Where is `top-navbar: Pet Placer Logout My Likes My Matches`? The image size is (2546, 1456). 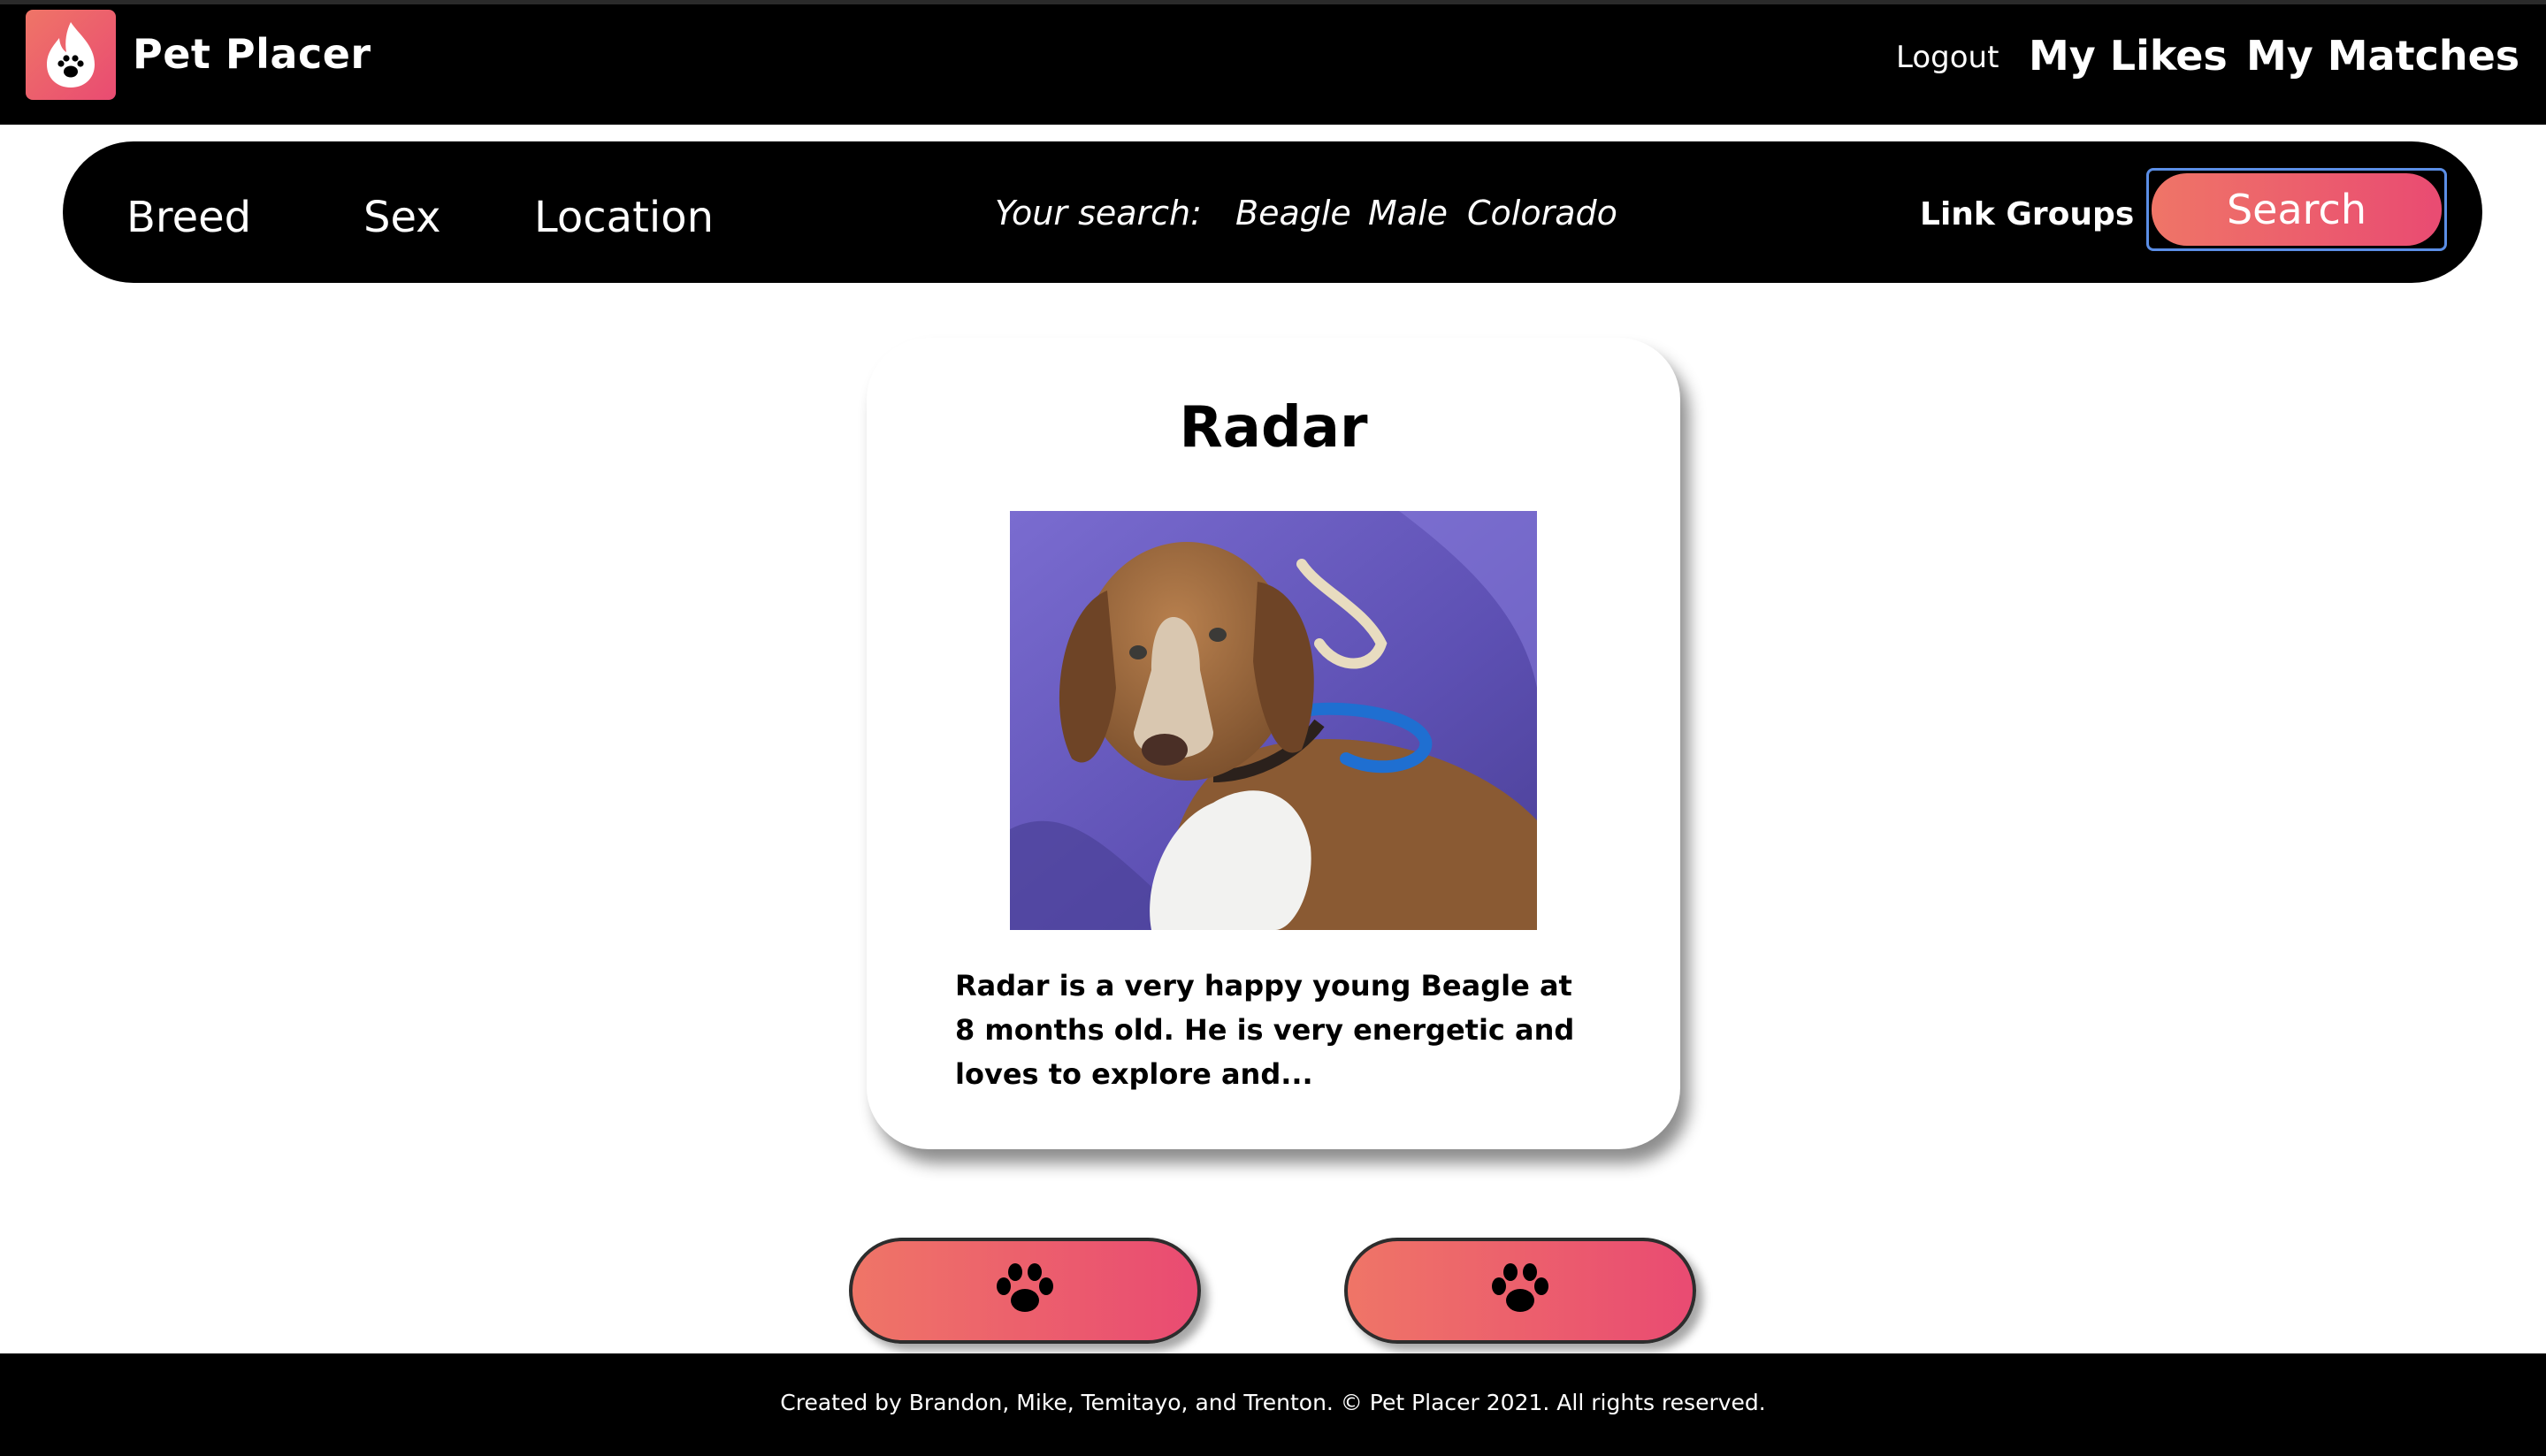 top-navbar: Pet Placer Logout My Likes My Matches is located at coordinates (1273, 63).